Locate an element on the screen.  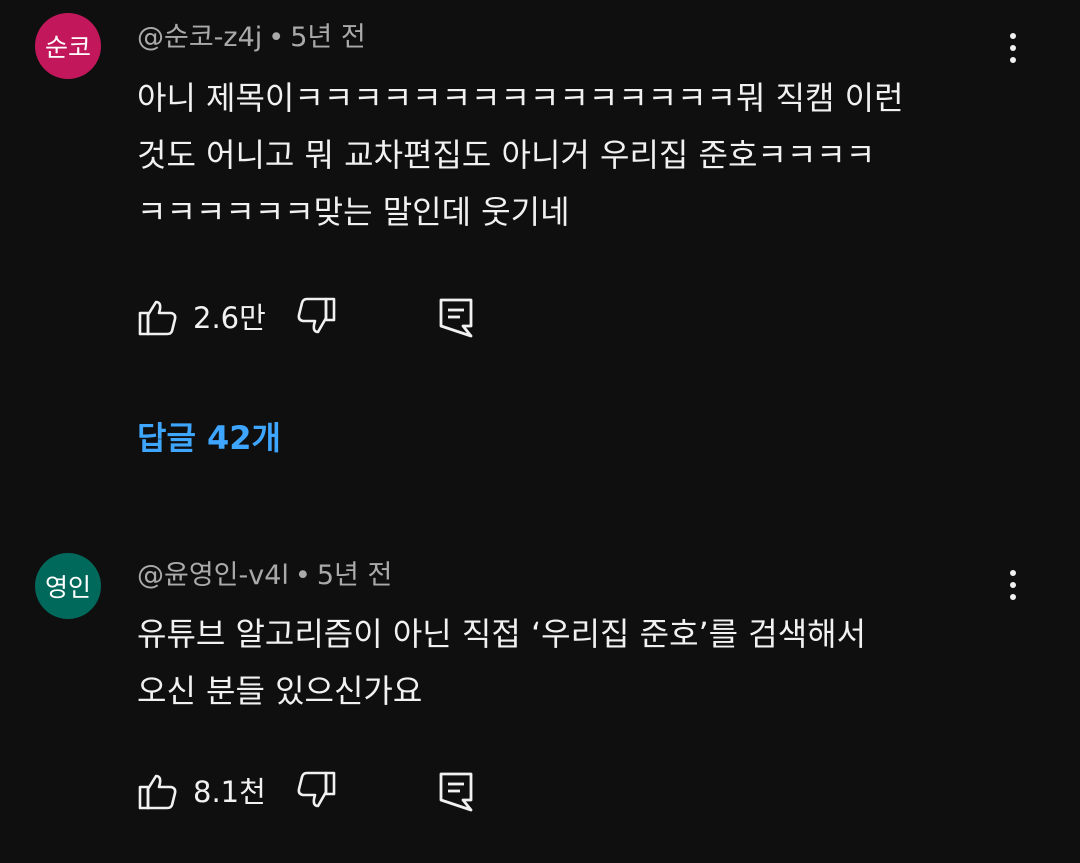
author-handle: @순코-z4j is located at coordinates (199, 37).